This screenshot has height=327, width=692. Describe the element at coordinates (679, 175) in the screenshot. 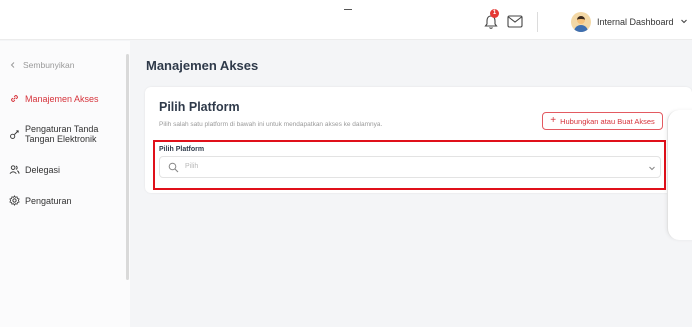

I see `side-panel-edge` at that location.